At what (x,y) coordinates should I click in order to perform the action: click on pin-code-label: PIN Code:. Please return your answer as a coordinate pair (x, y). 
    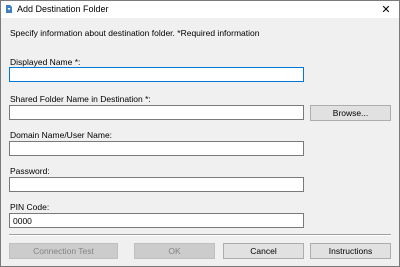
    Looking at the image, I should click on (30, 207).